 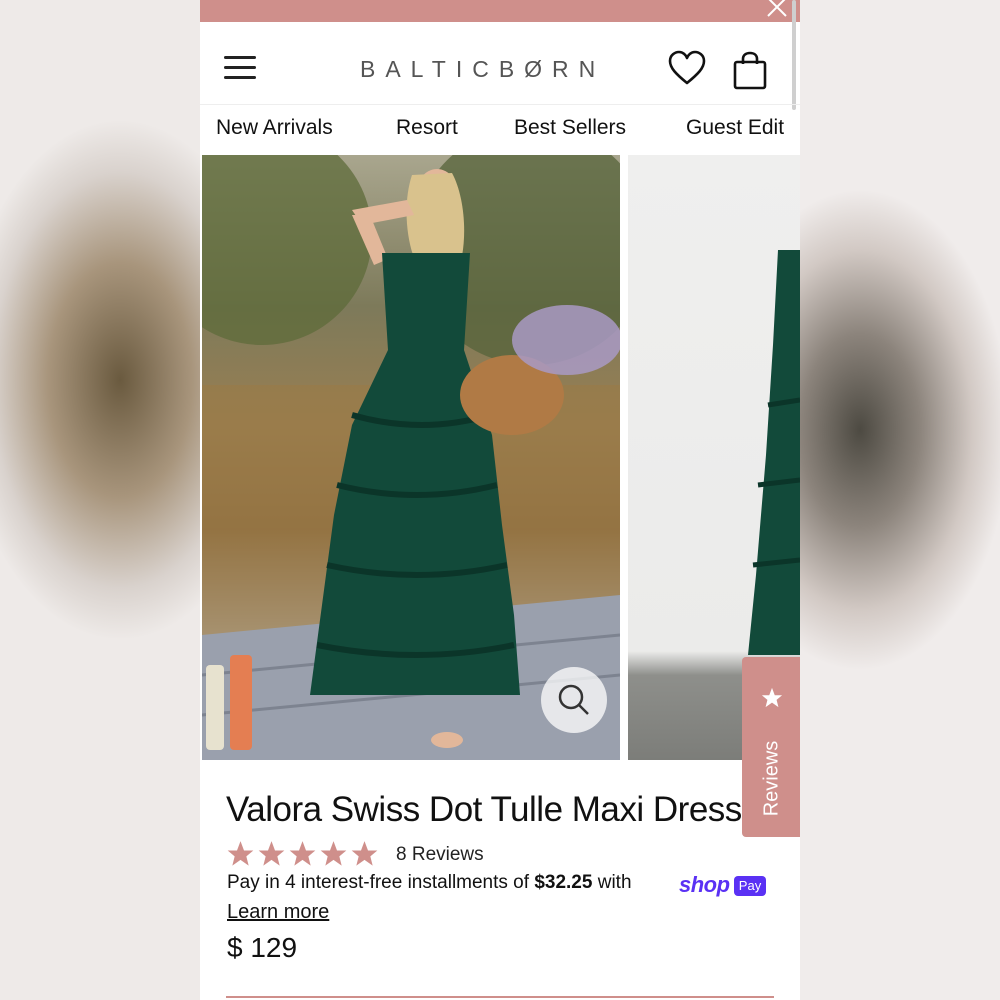 I want to click on installment-amount: $32.25, so click(x=563, y=882).